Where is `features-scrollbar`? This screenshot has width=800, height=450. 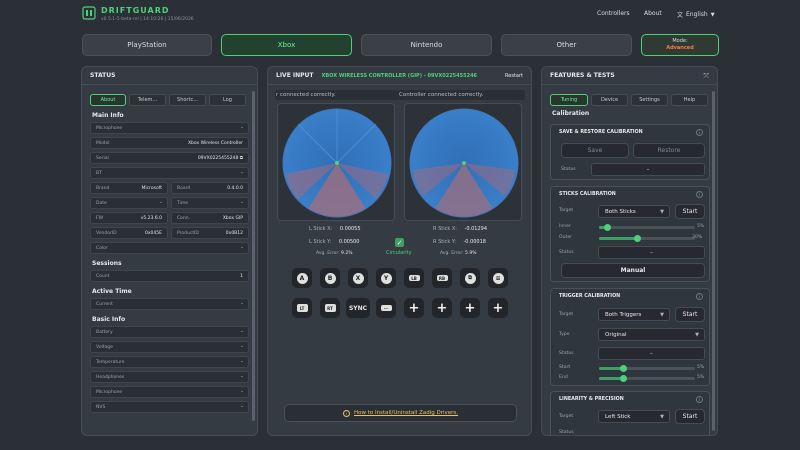 features-scrollbar is located at coordinates (713, 261).